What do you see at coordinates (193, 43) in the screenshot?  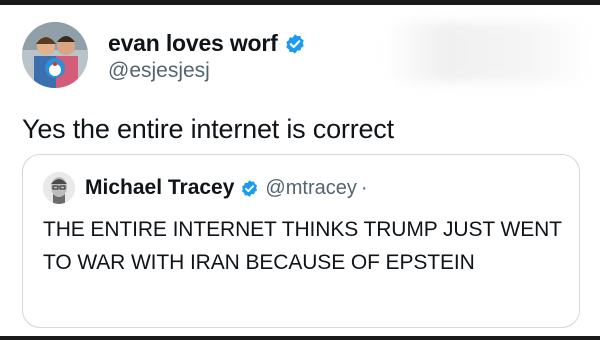 I see `display-name: evan loves worf` at bounding box center [193, 43].